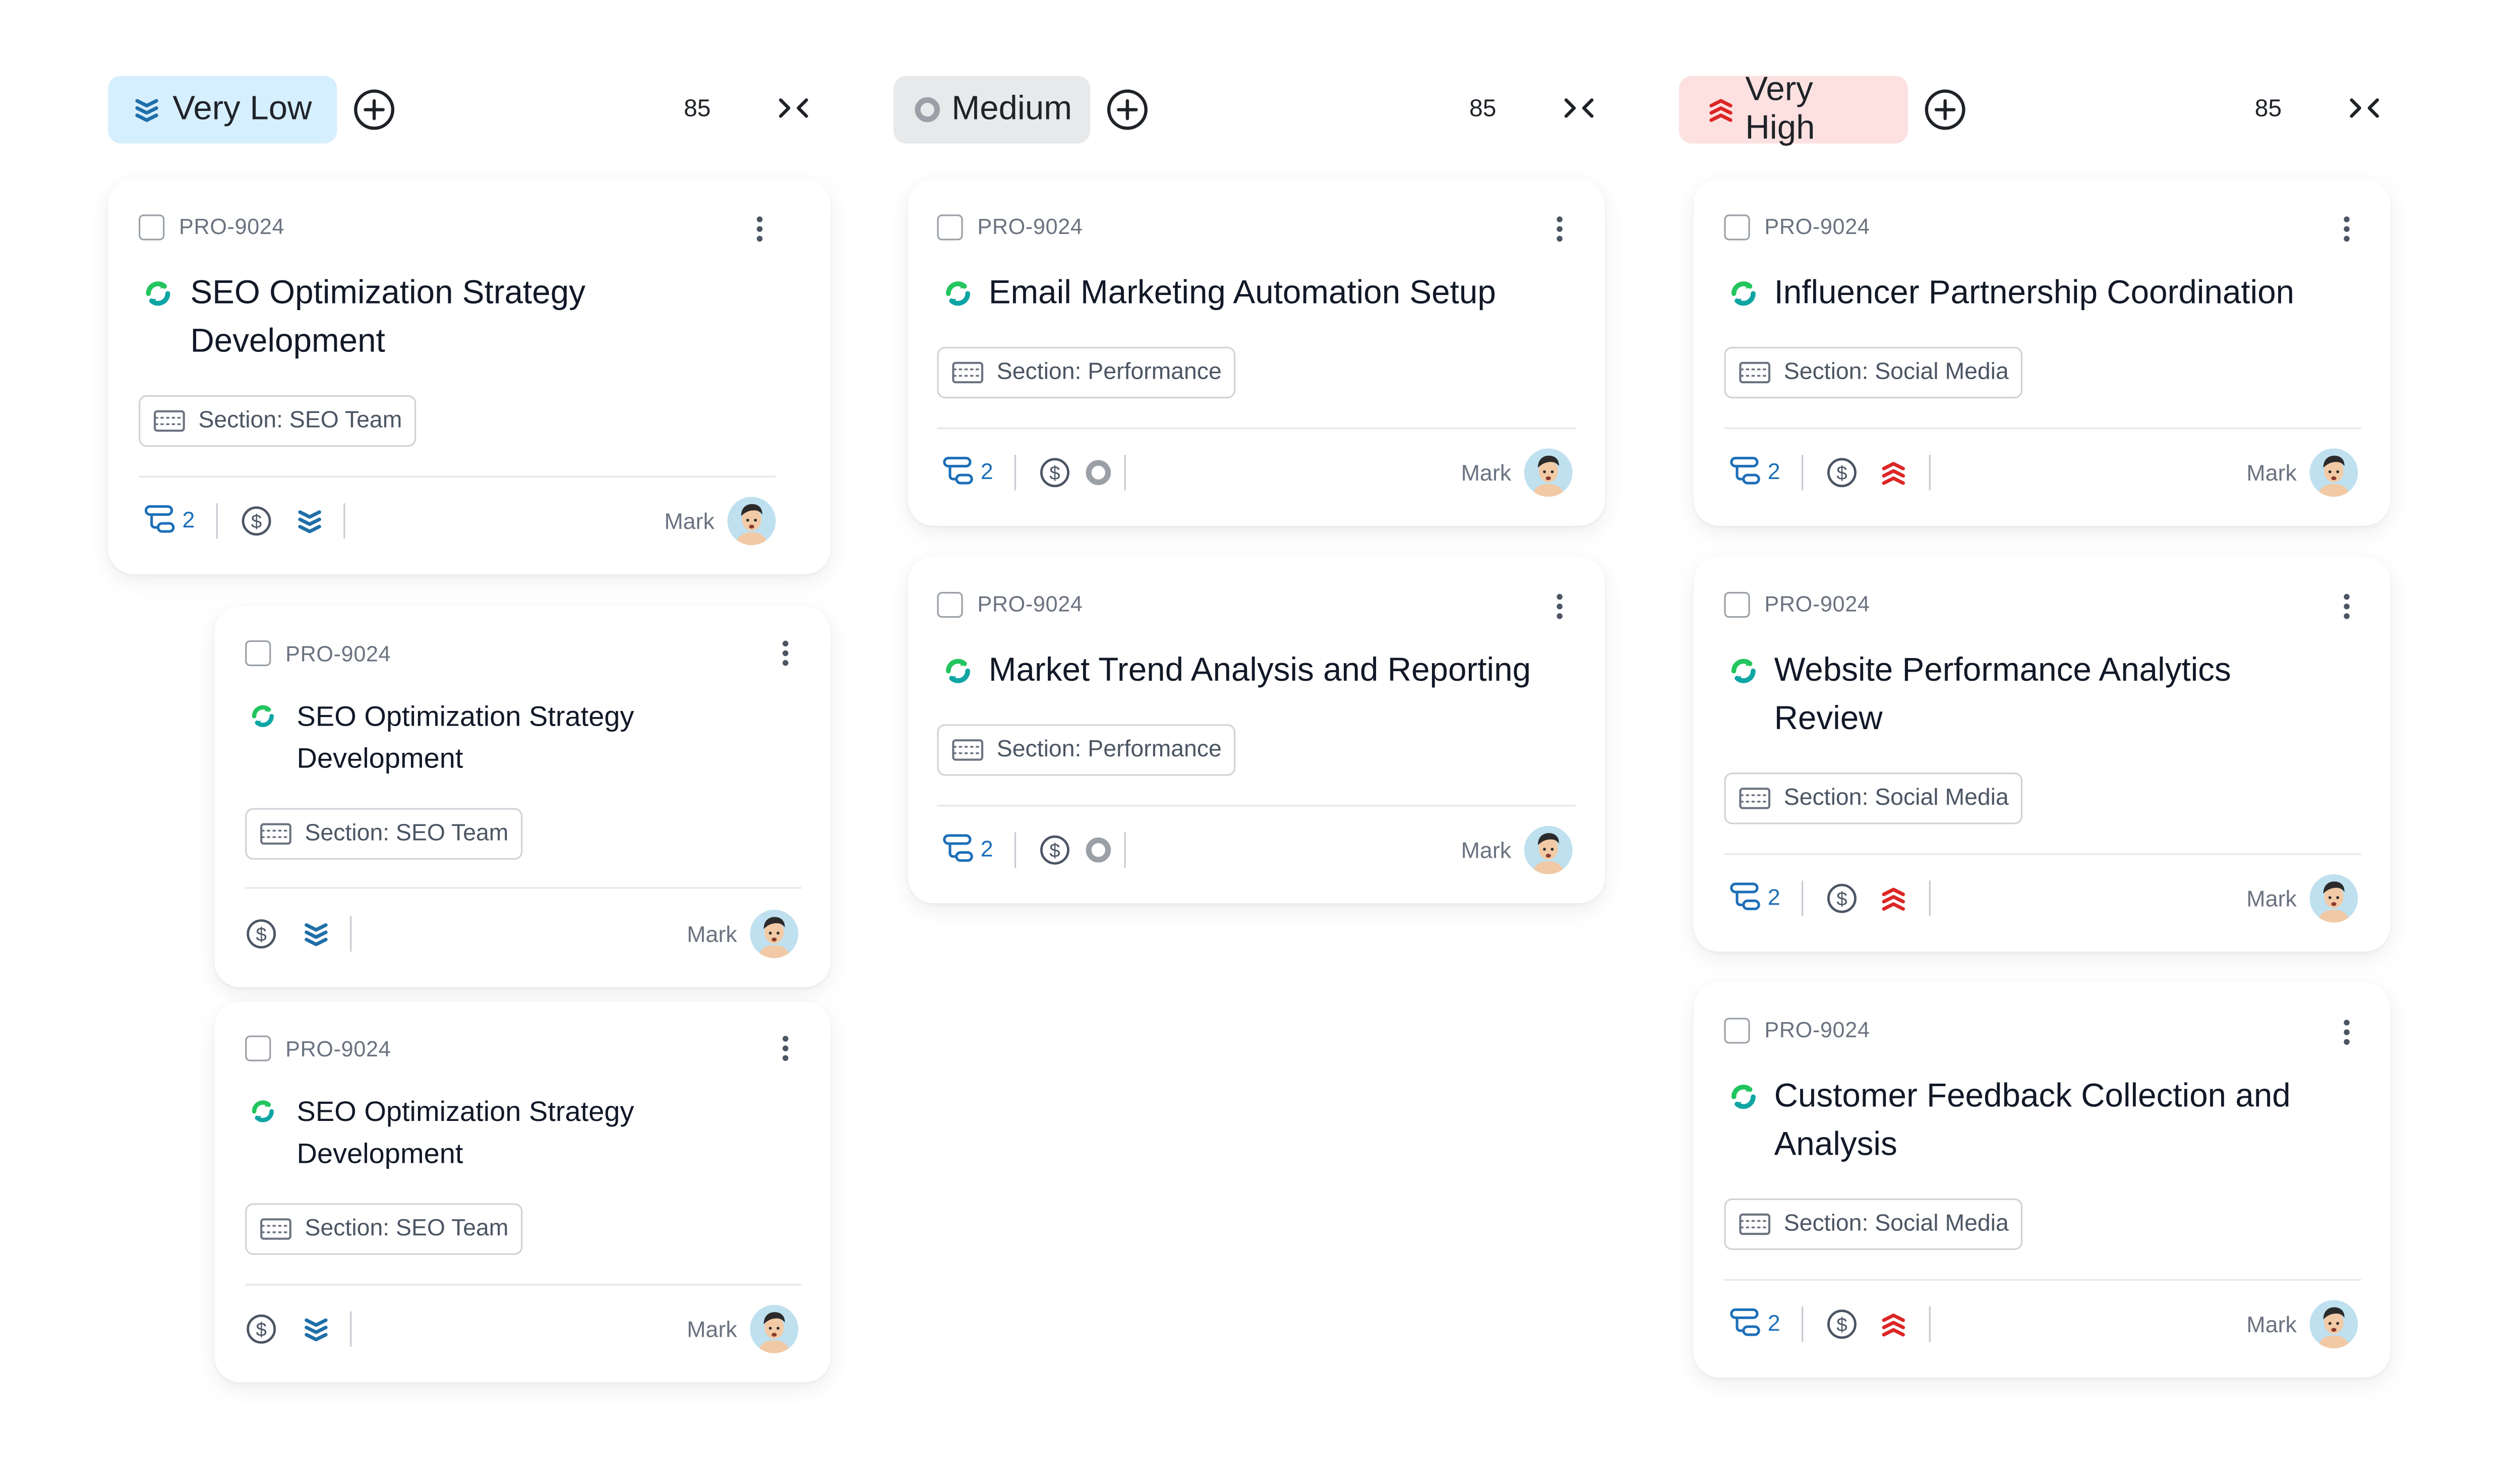 The image size is (2508, 1484). What do you see at coordinates (2074, 293) in the screenshot?
I see `task-title: Influencer Partnership Coordination` at bounding box center [2074, 293].